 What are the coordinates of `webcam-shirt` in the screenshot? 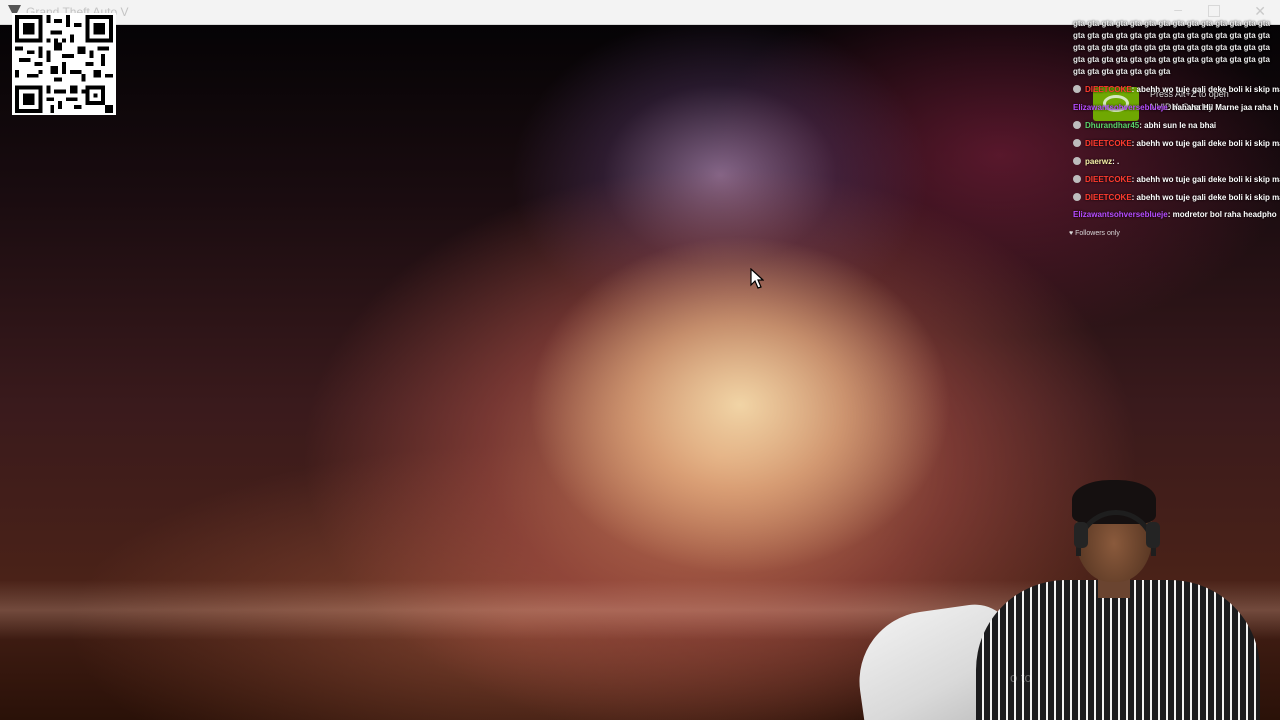 It's located at (1118, 650).